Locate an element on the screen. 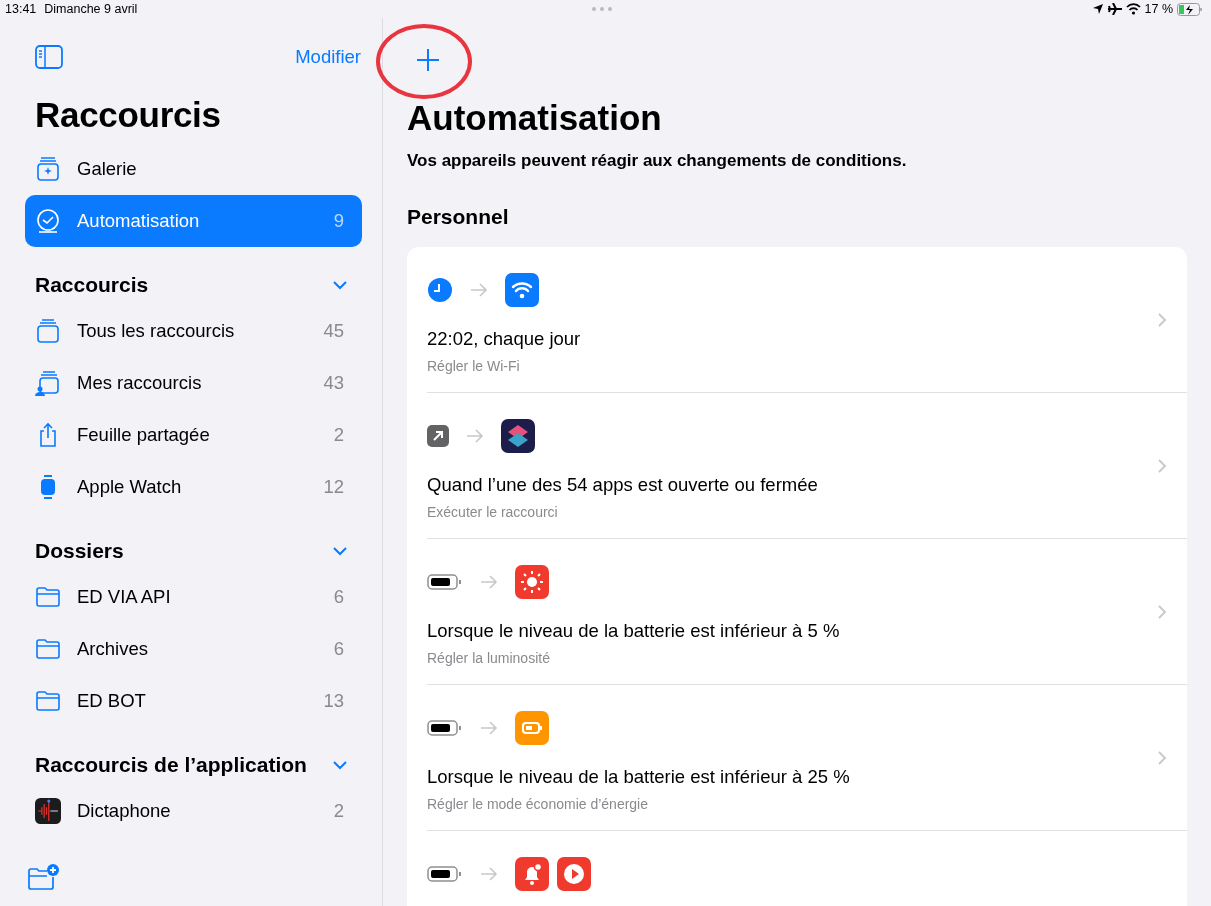 This screenshot has width=1211, height=906. sidebar-item-label: Mes raccourcis is located at coordinates (140, 382).